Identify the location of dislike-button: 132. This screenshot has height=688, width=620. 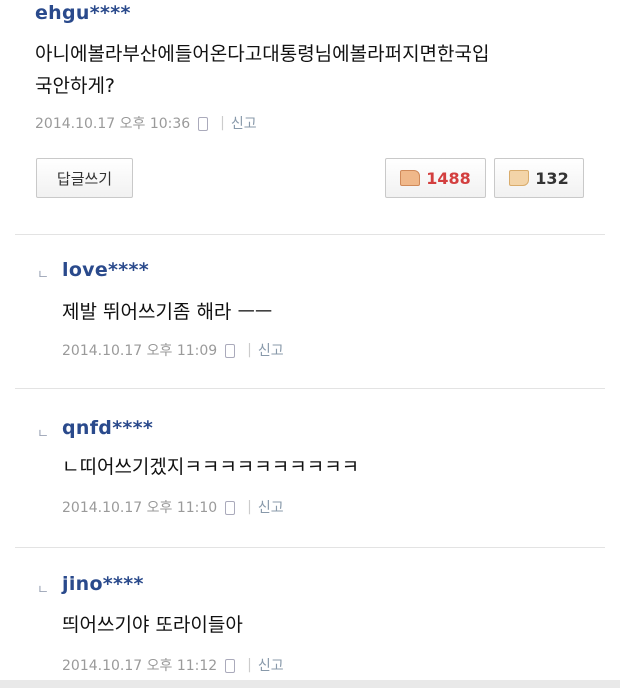
(539, 178).